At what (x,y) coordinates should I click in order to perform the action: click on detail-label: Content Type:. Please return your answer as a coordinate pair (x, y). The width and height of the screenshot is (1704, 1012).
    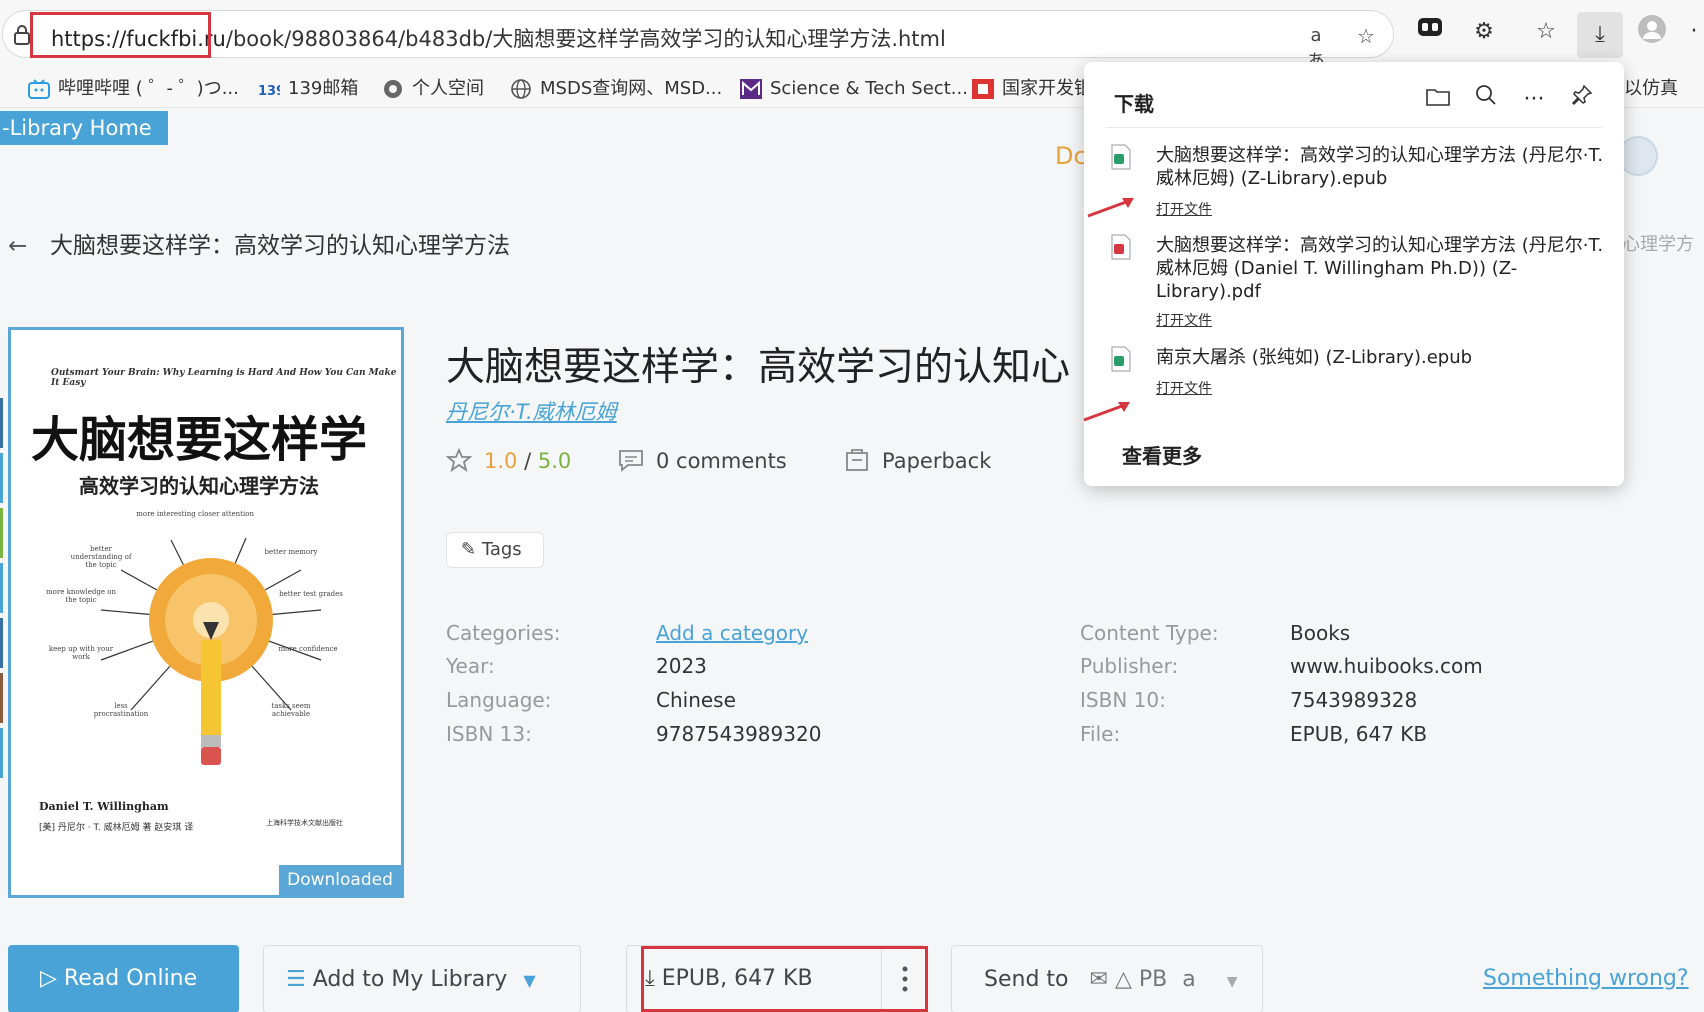
    Looking at the image, I should click on (1149, 633).